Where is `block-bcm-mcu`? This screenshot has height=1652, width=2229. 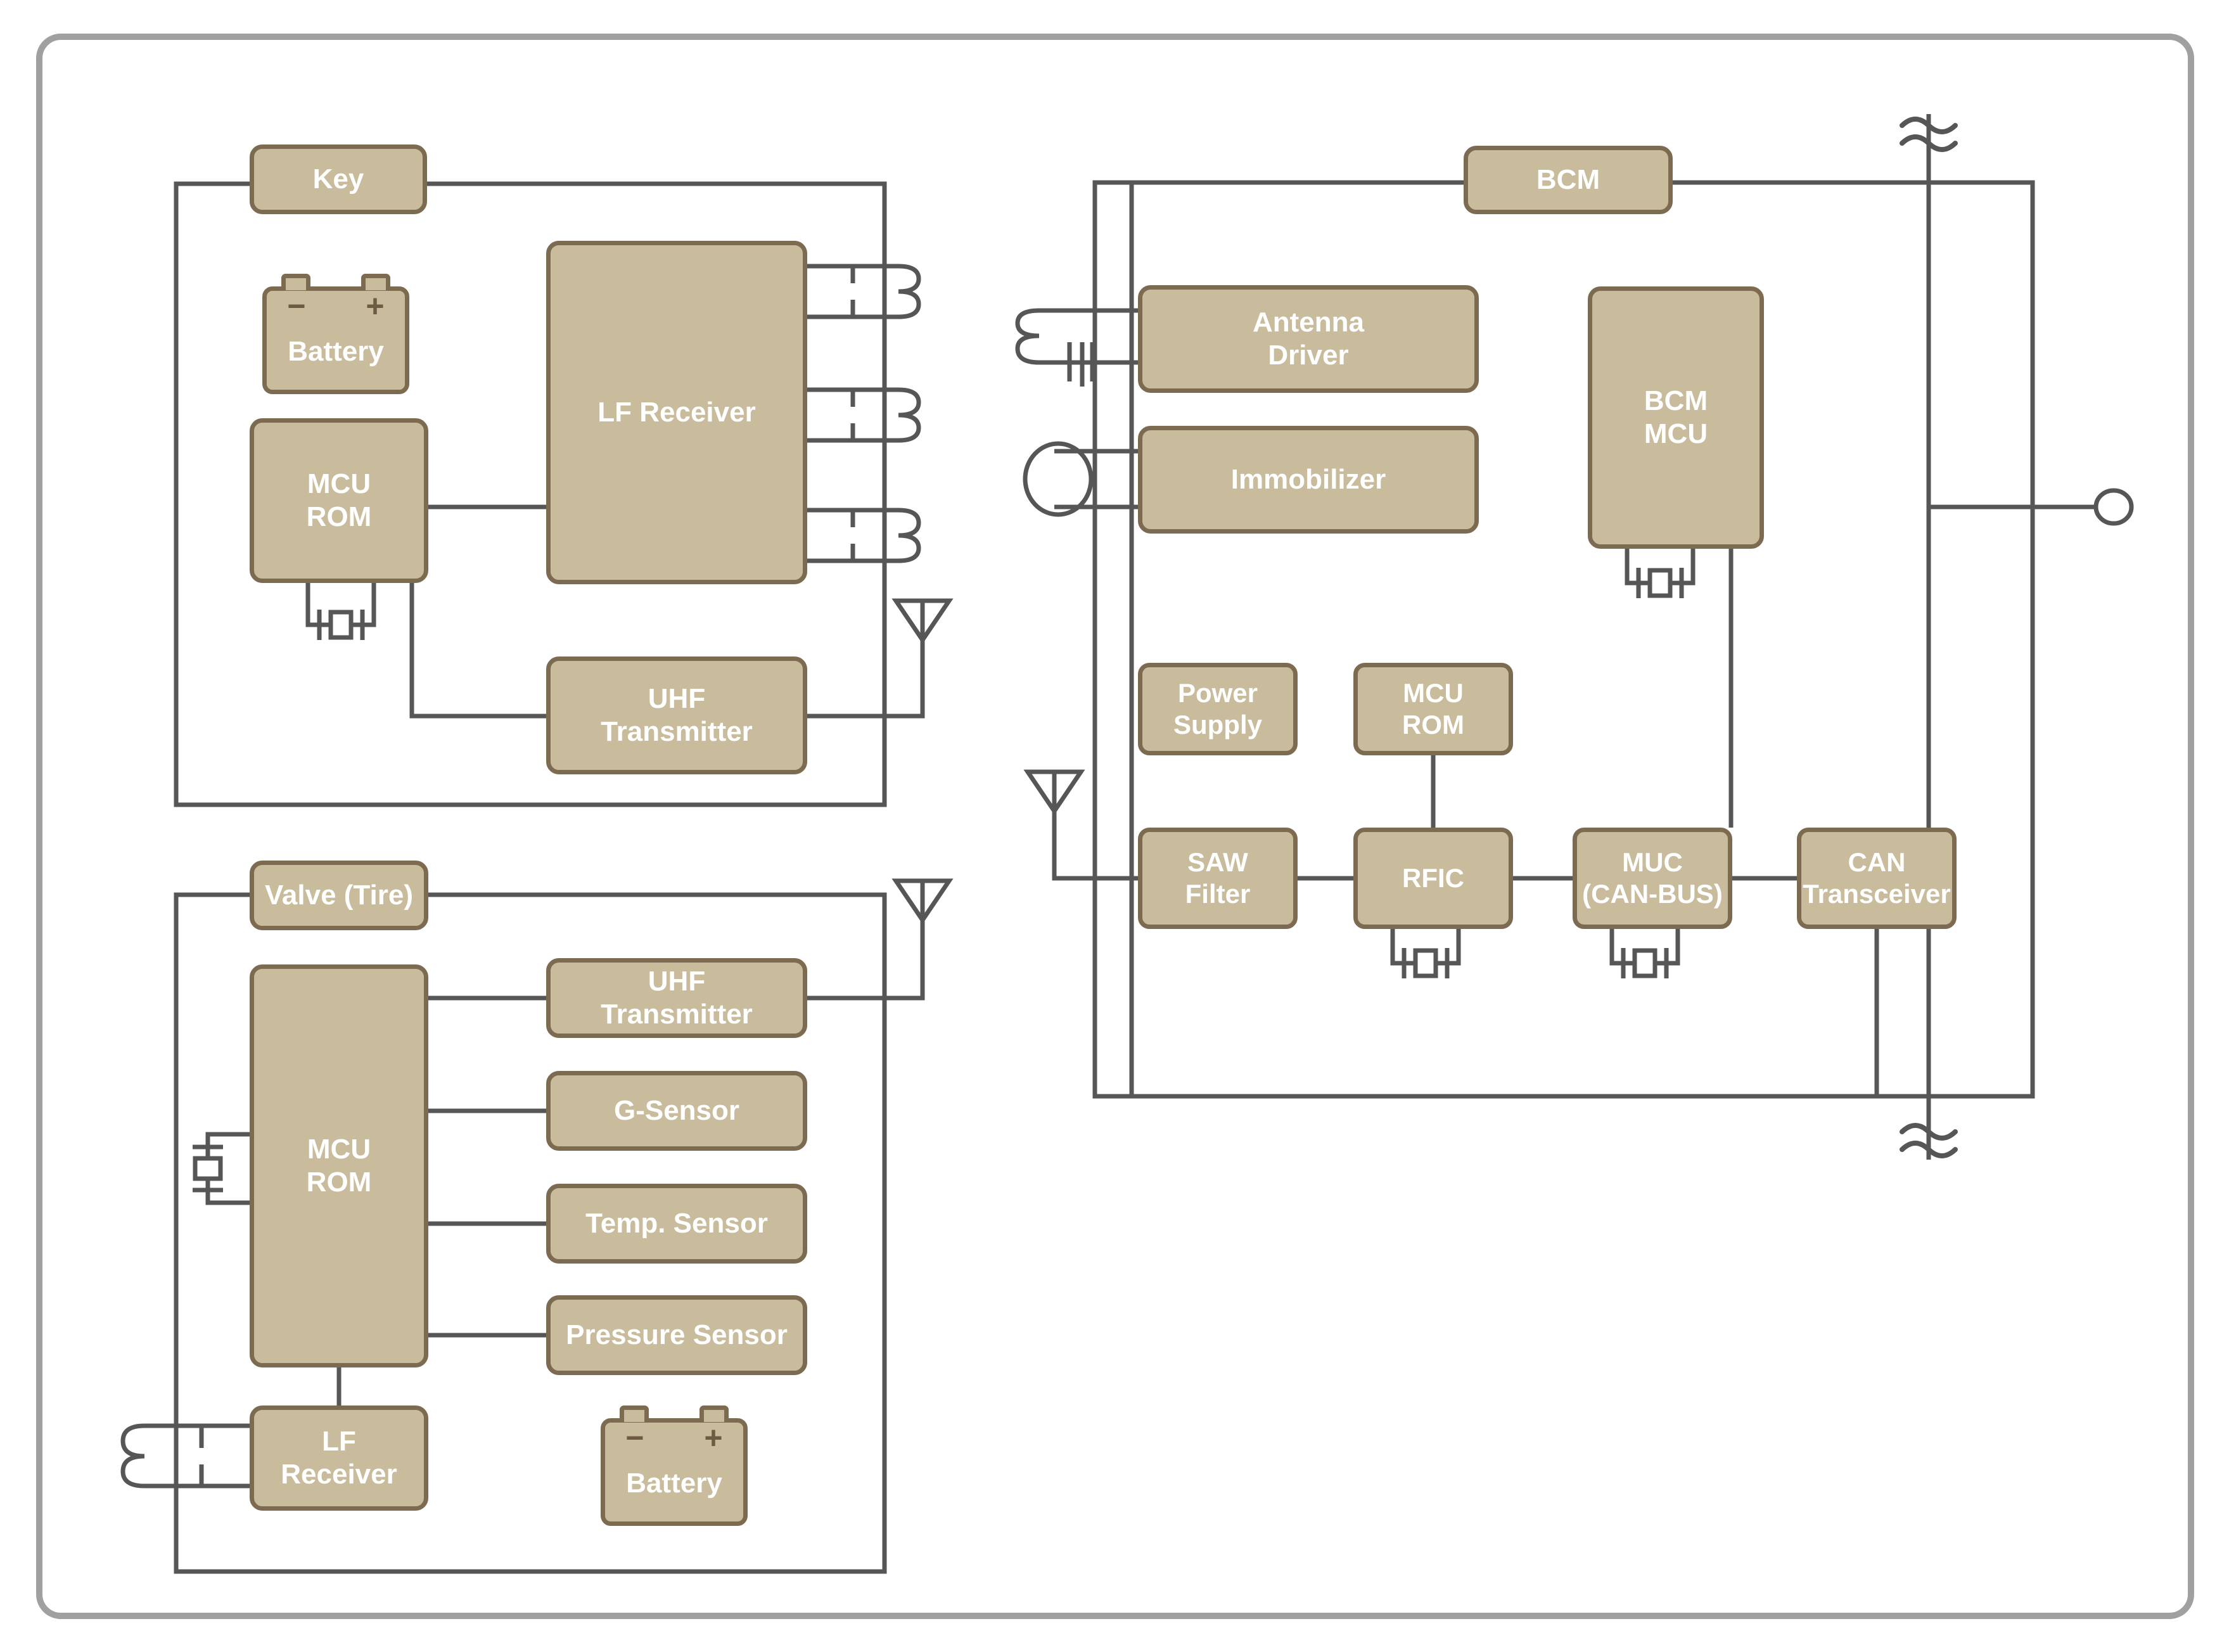
block-bcm-mcu is located at coordinates (1676, 417).